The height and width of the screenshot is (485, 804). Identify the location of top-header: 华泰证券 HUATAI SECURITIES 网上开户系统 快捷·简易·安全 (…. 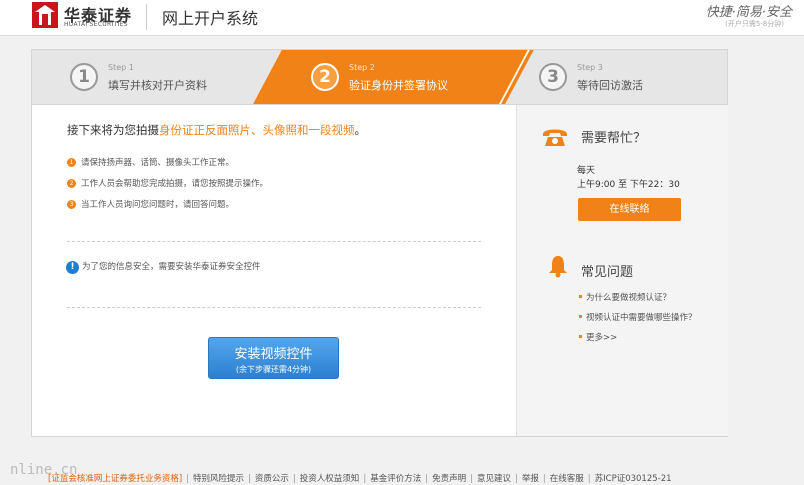
(402, 18).